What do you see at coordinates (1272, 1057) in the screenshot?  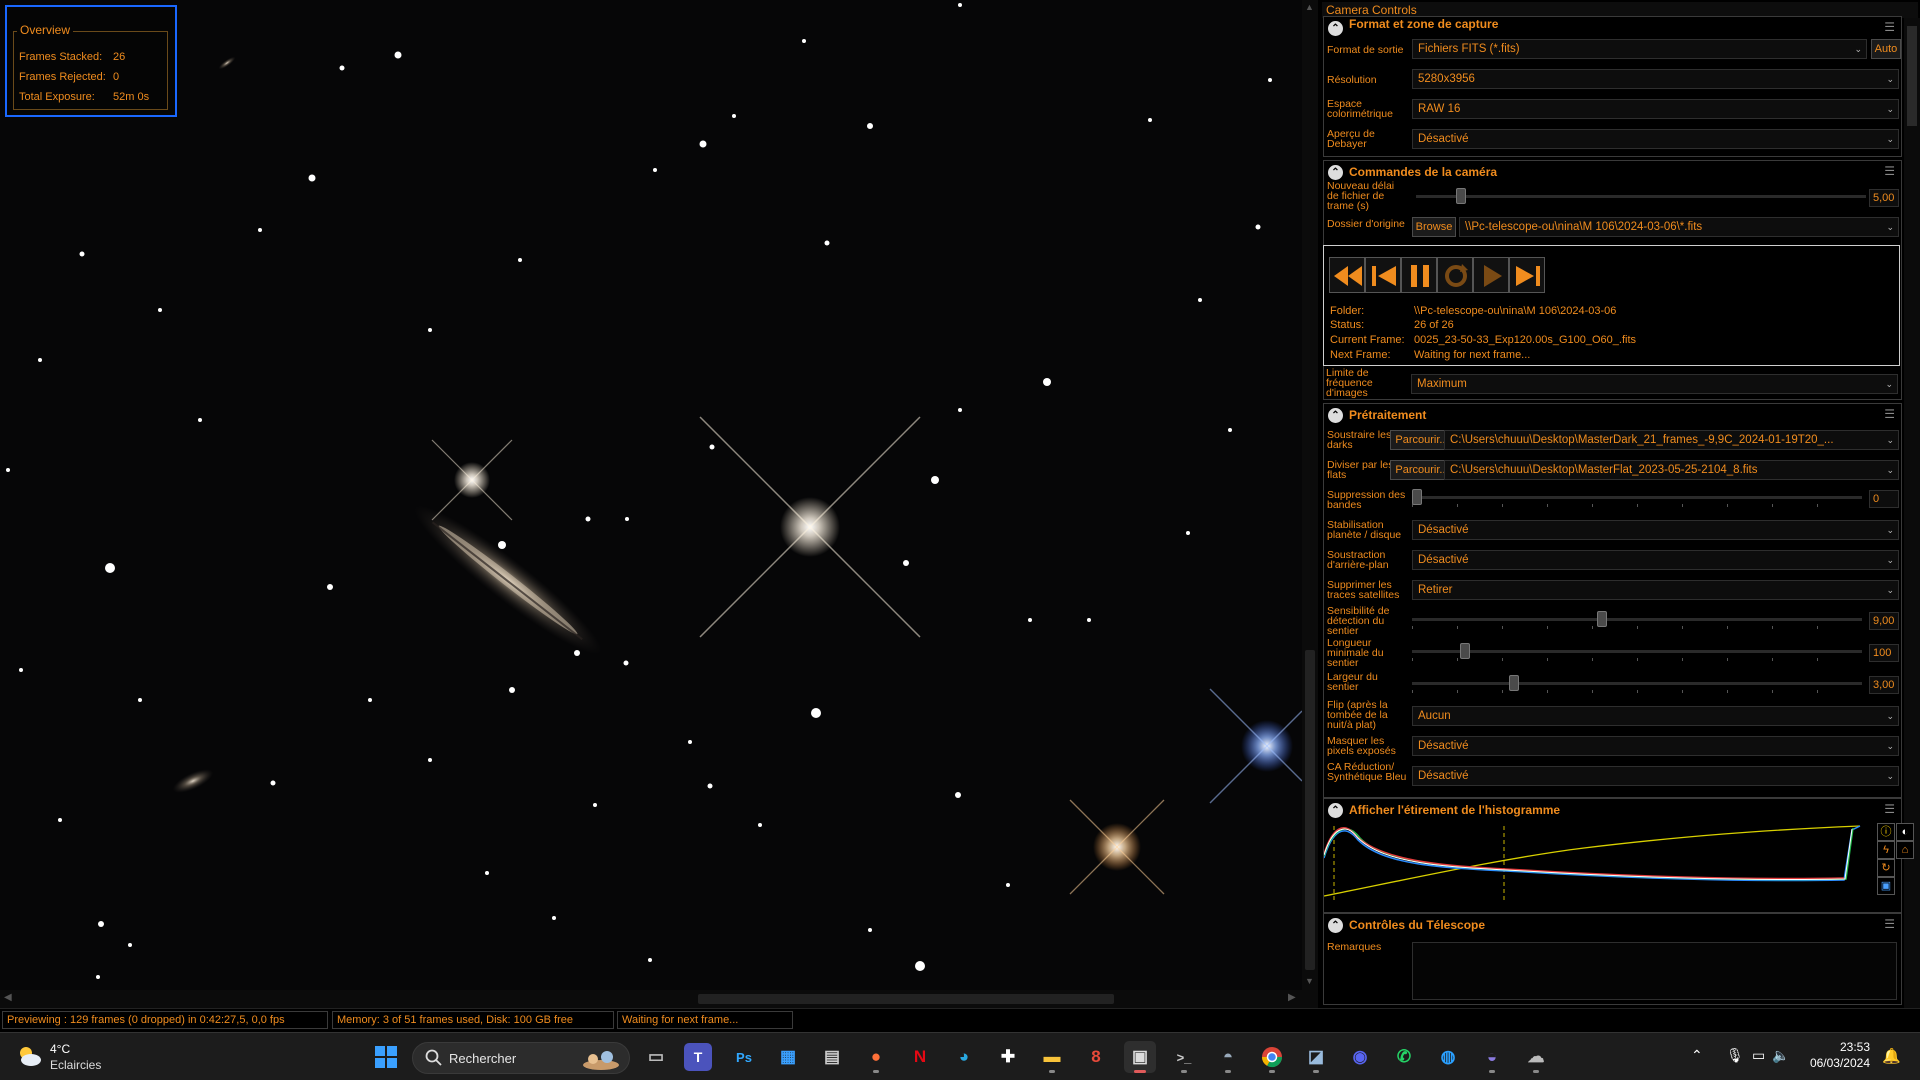 I see `chrome-button` at bounding box center [1272, 1057].